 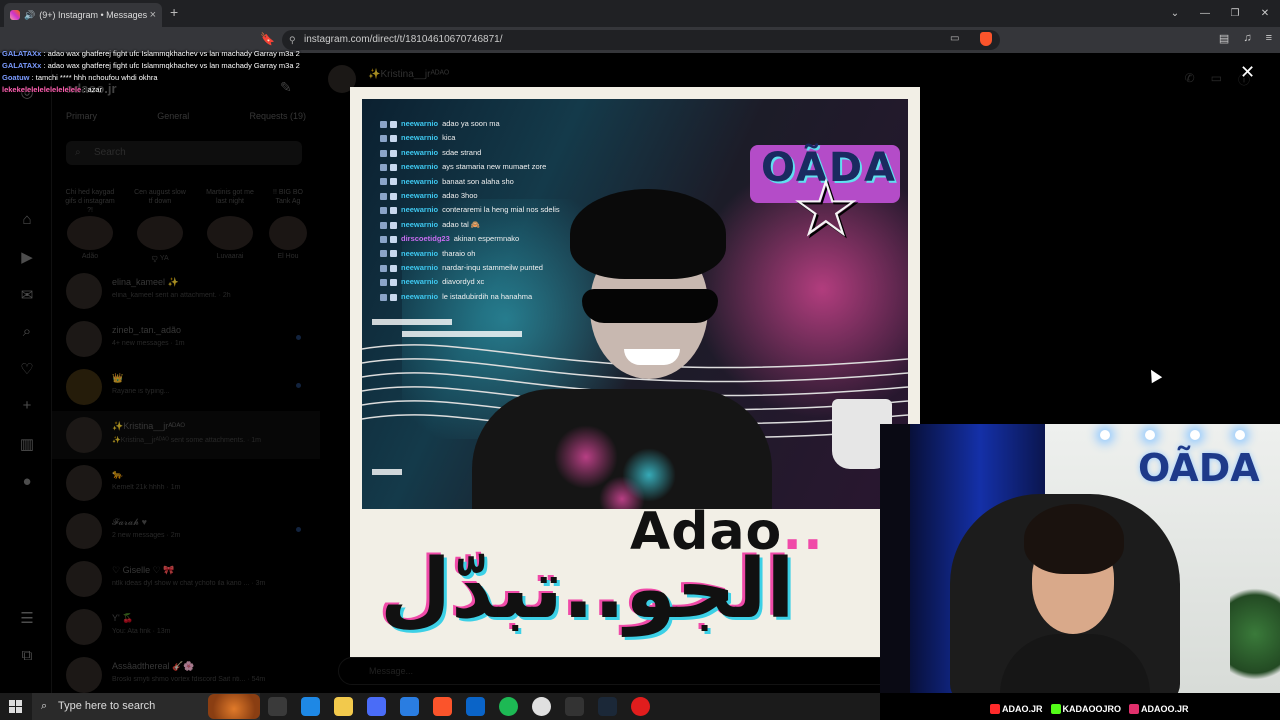 What do you see at coordinates (409, 706) in the screenshot?
I see `store-icon` at bounding box center [409, 706].